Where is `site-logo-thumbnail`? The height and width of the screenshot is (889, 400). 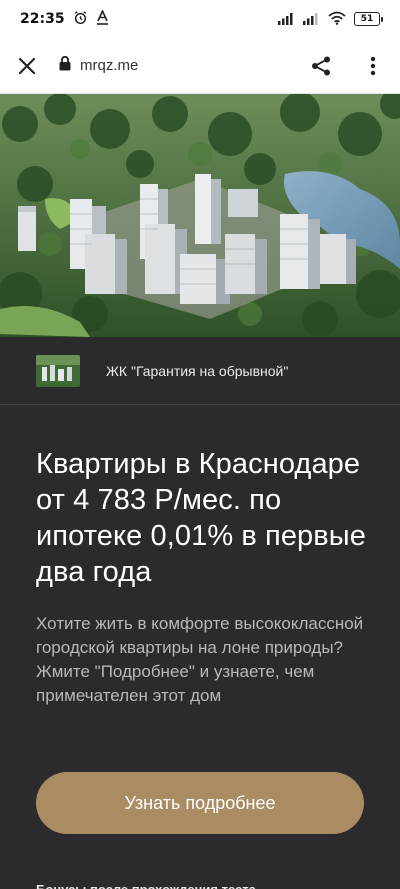
site-logo-thumbnail is located at coordinates (58, 370).